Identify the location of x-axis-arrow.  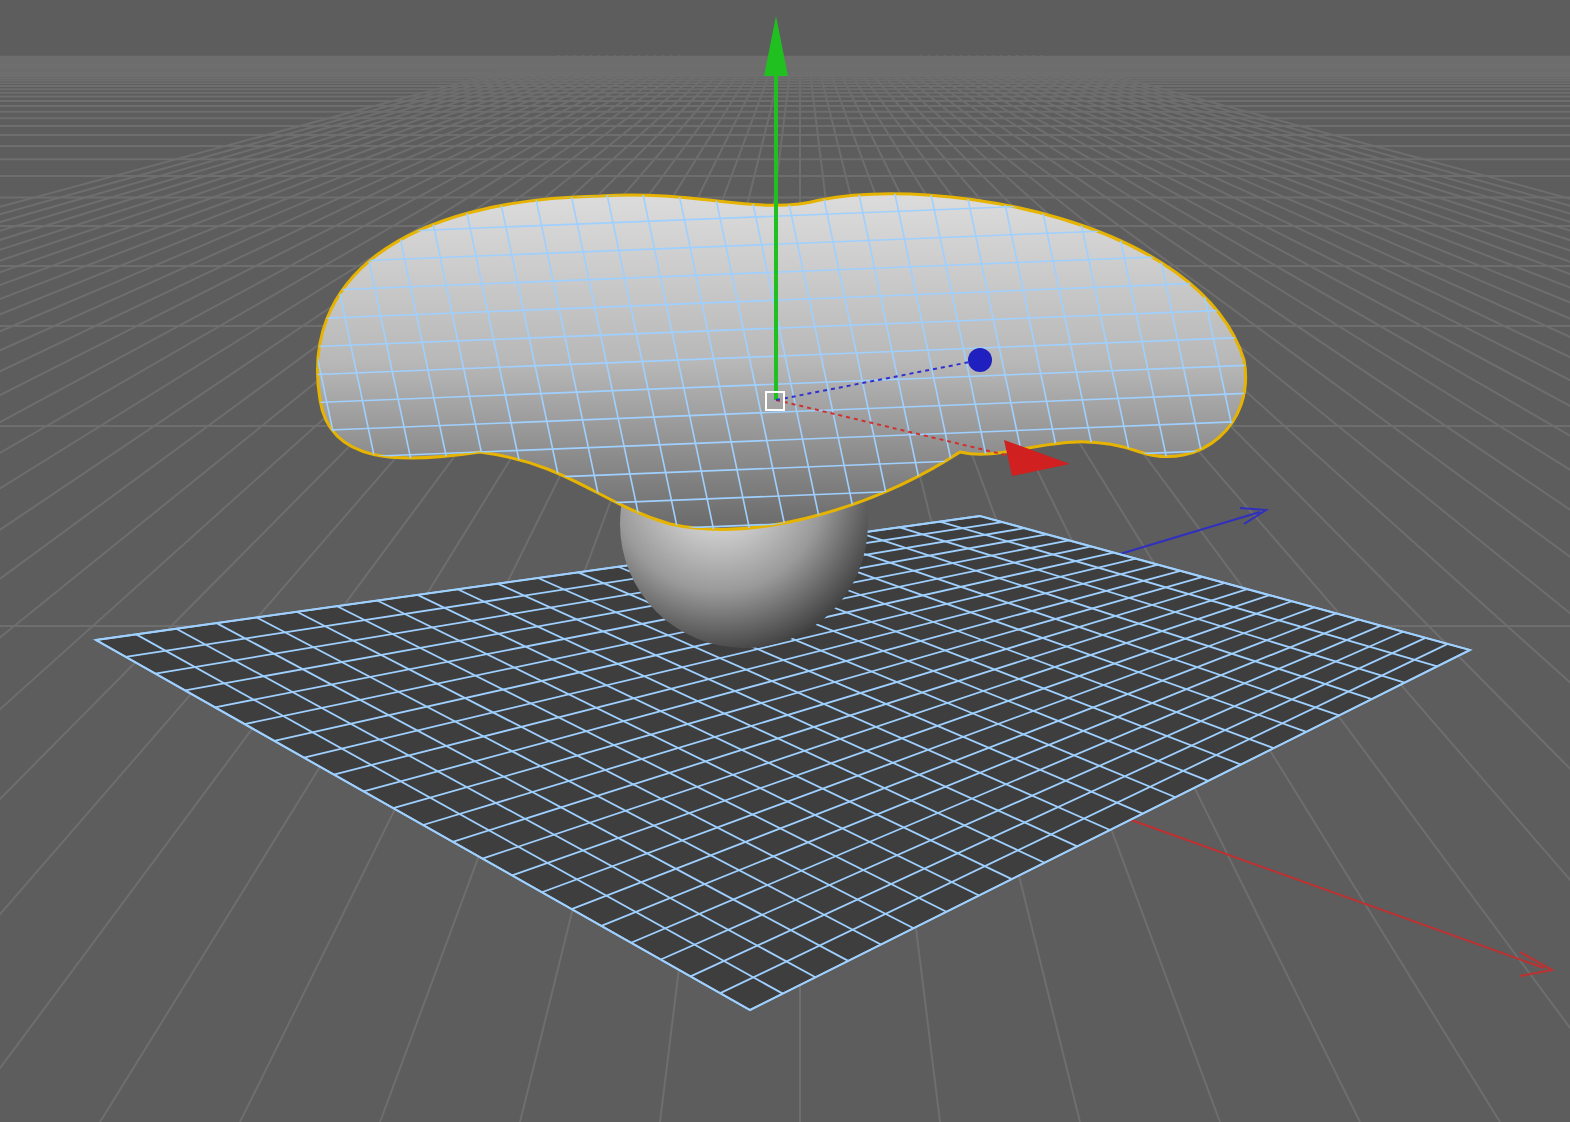
(922, 437).